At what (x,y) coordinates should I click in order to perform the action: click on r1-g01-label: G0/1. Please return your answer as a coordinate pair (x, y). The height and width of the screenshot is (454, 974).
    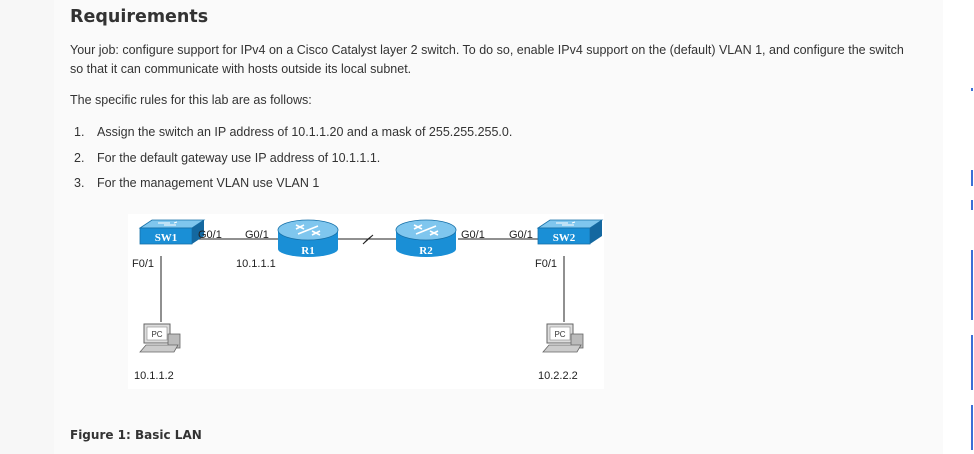
    Looking at the image, I should click on (257, 235).